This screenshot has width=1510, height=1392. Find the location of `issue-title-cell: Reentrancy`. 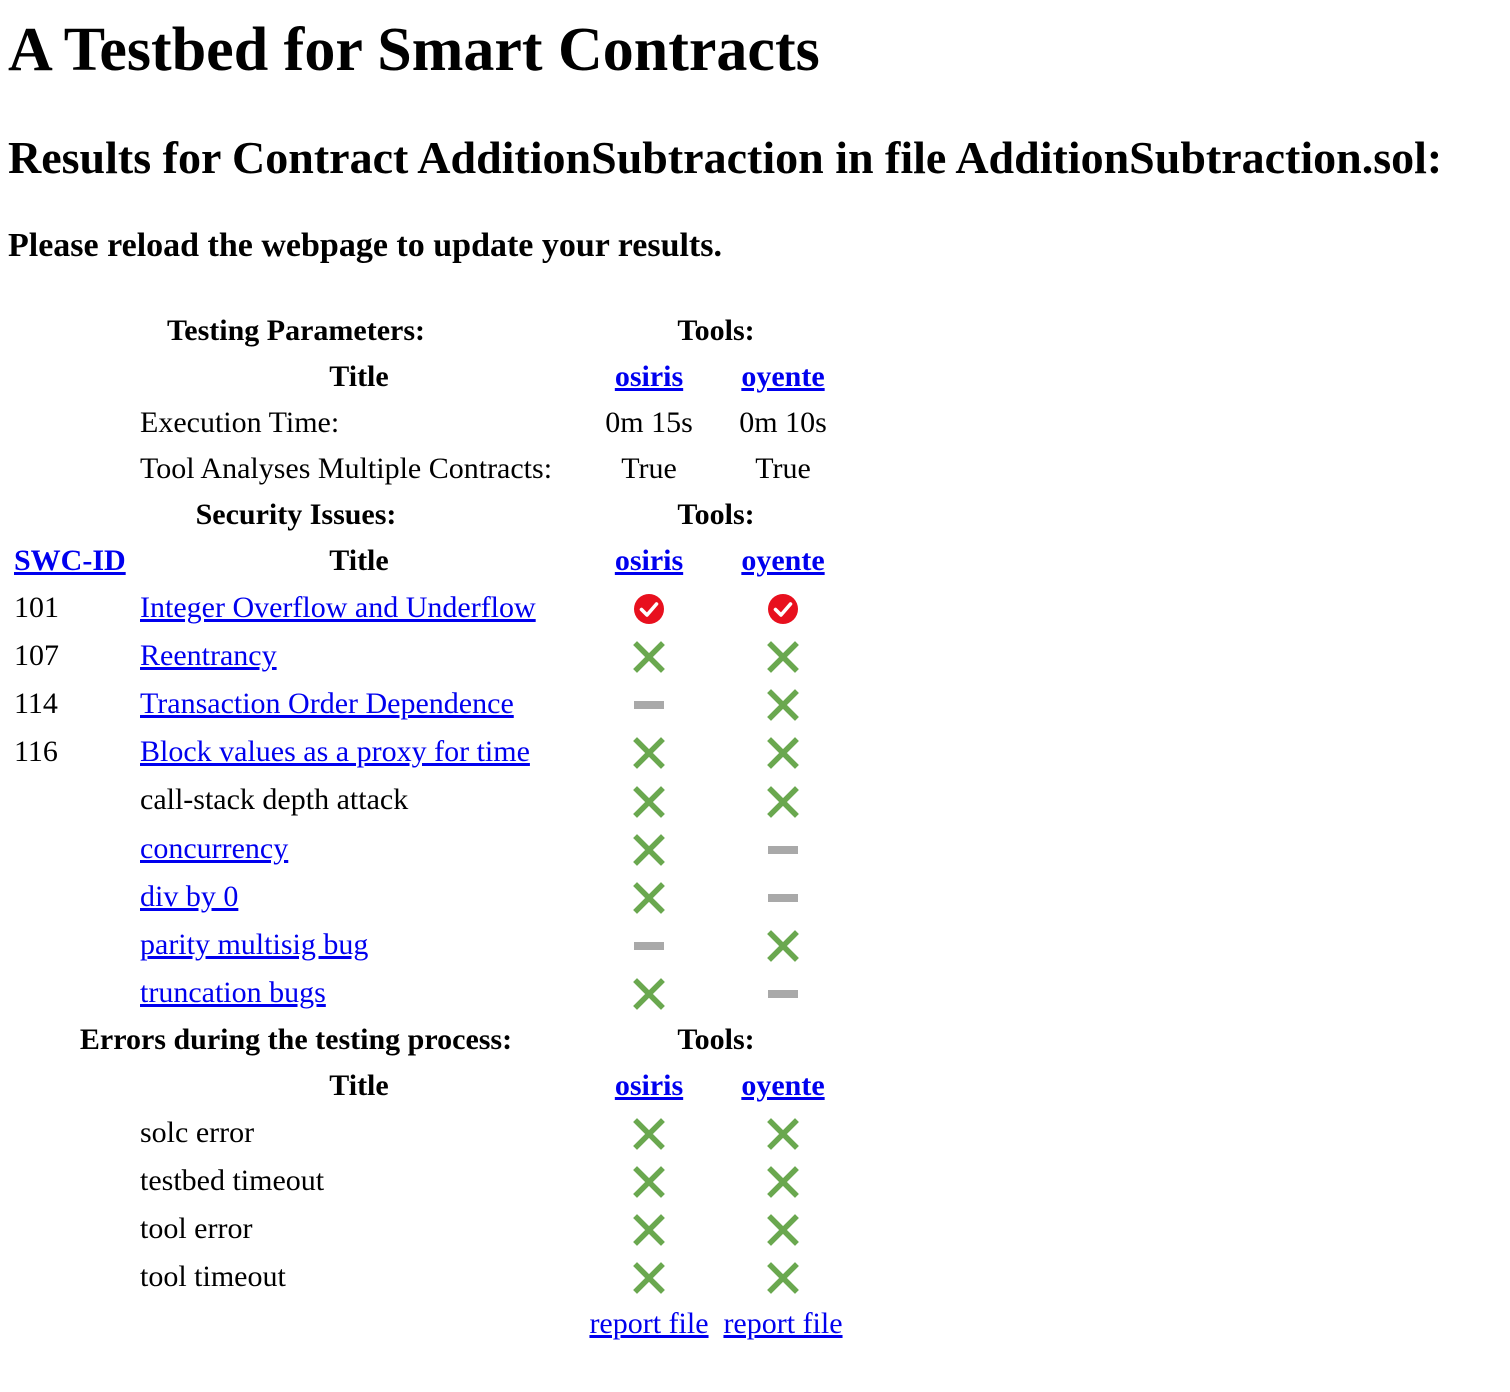

issue-title-cell: Reentrancy is located at coordinates (359, 656).